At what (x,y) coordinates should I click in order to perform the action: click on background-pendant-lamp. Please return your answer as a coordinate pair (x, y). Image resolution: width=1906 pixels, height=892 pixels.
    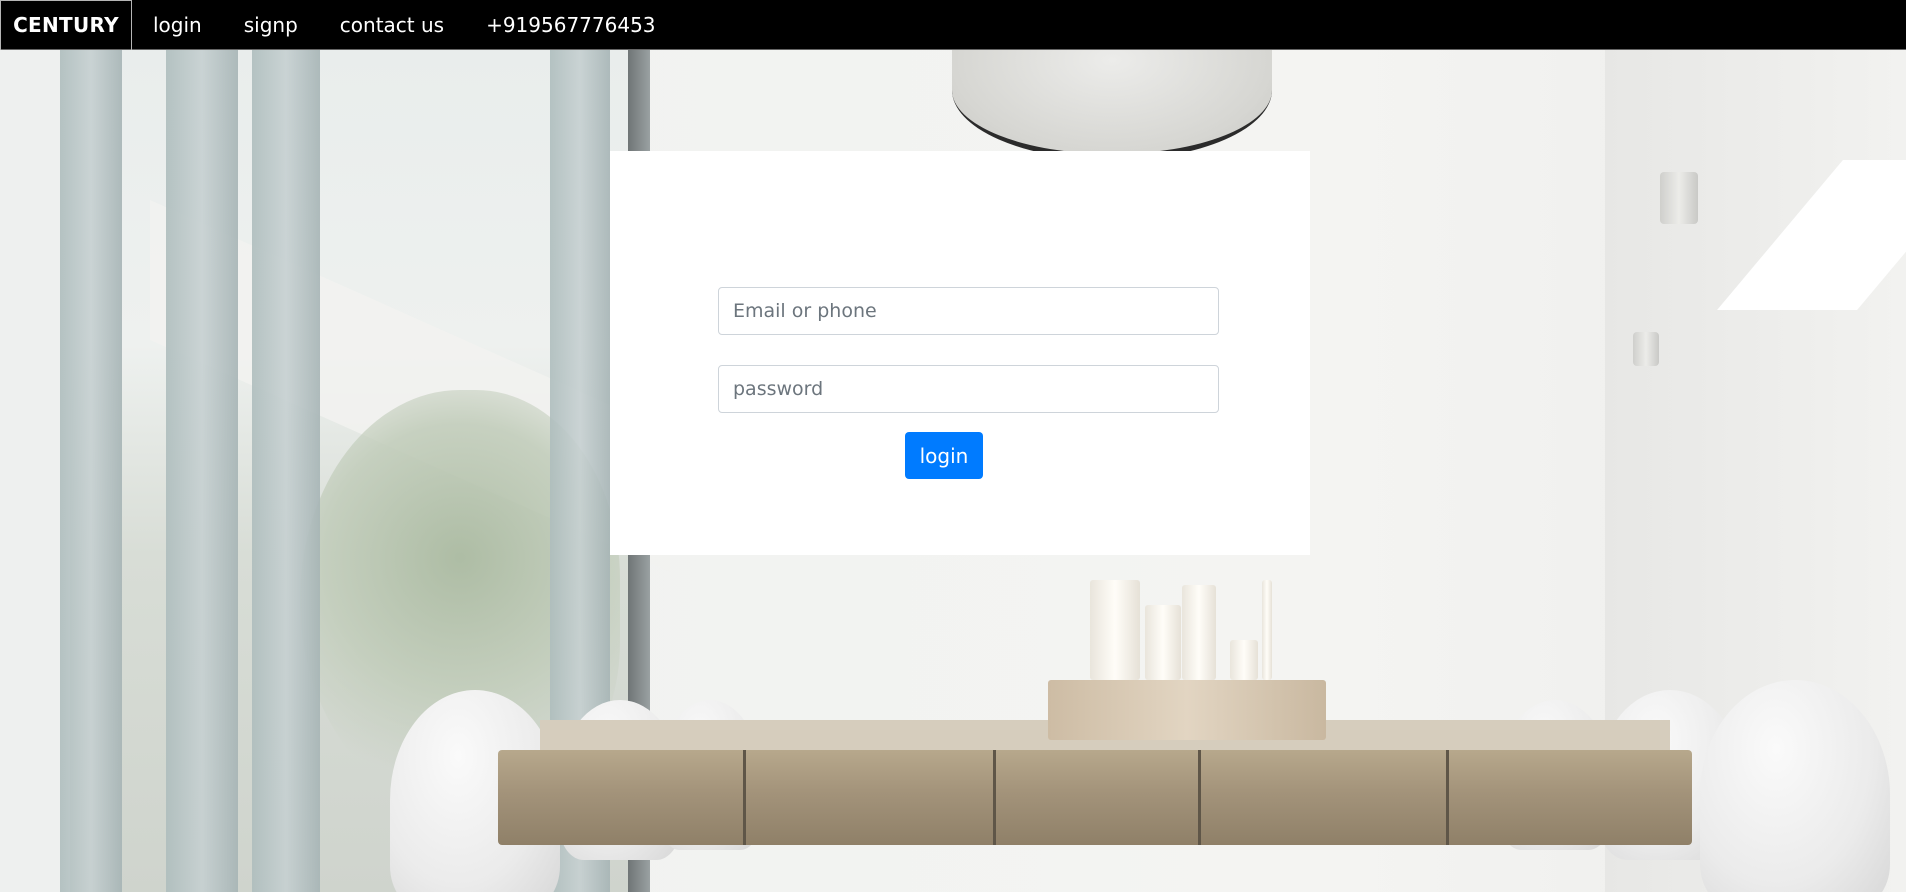
    Looking at the image, I should click on (1112, 105).